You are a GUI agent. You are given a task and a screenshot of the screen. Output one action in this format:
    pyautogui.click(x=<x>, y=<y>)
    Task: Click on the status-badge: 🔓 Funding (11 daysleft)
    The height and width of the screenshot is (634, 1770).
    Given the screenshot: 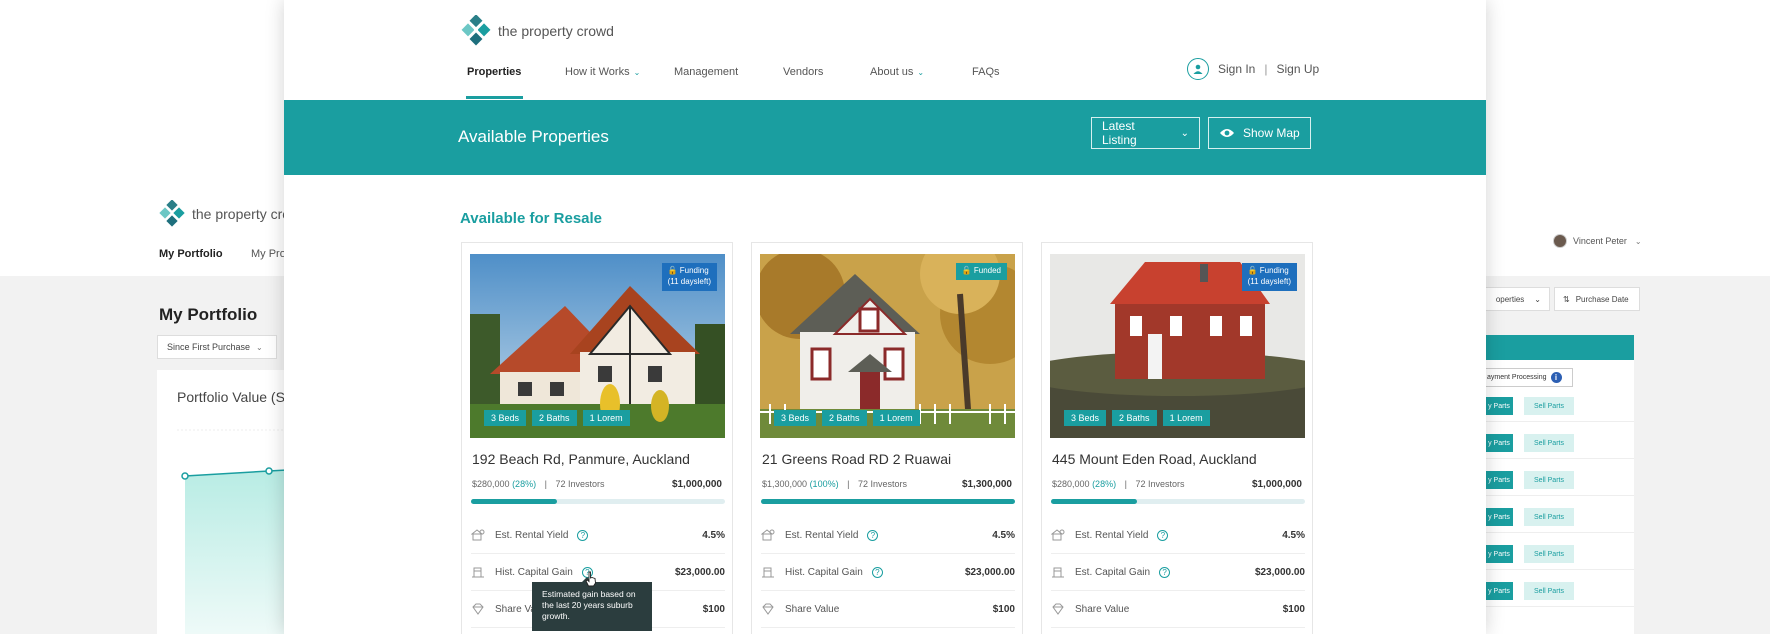 What is the action you would take?
    pyautogui.click(x=1269, y=277)
    